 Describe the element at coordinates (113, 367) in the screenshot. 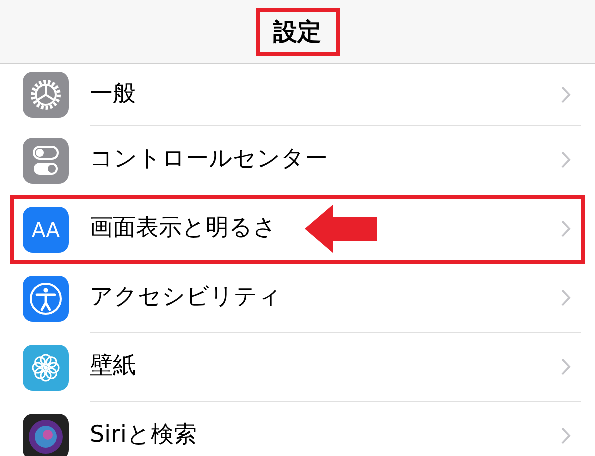

I see `row-label: 壁紙` at that location.